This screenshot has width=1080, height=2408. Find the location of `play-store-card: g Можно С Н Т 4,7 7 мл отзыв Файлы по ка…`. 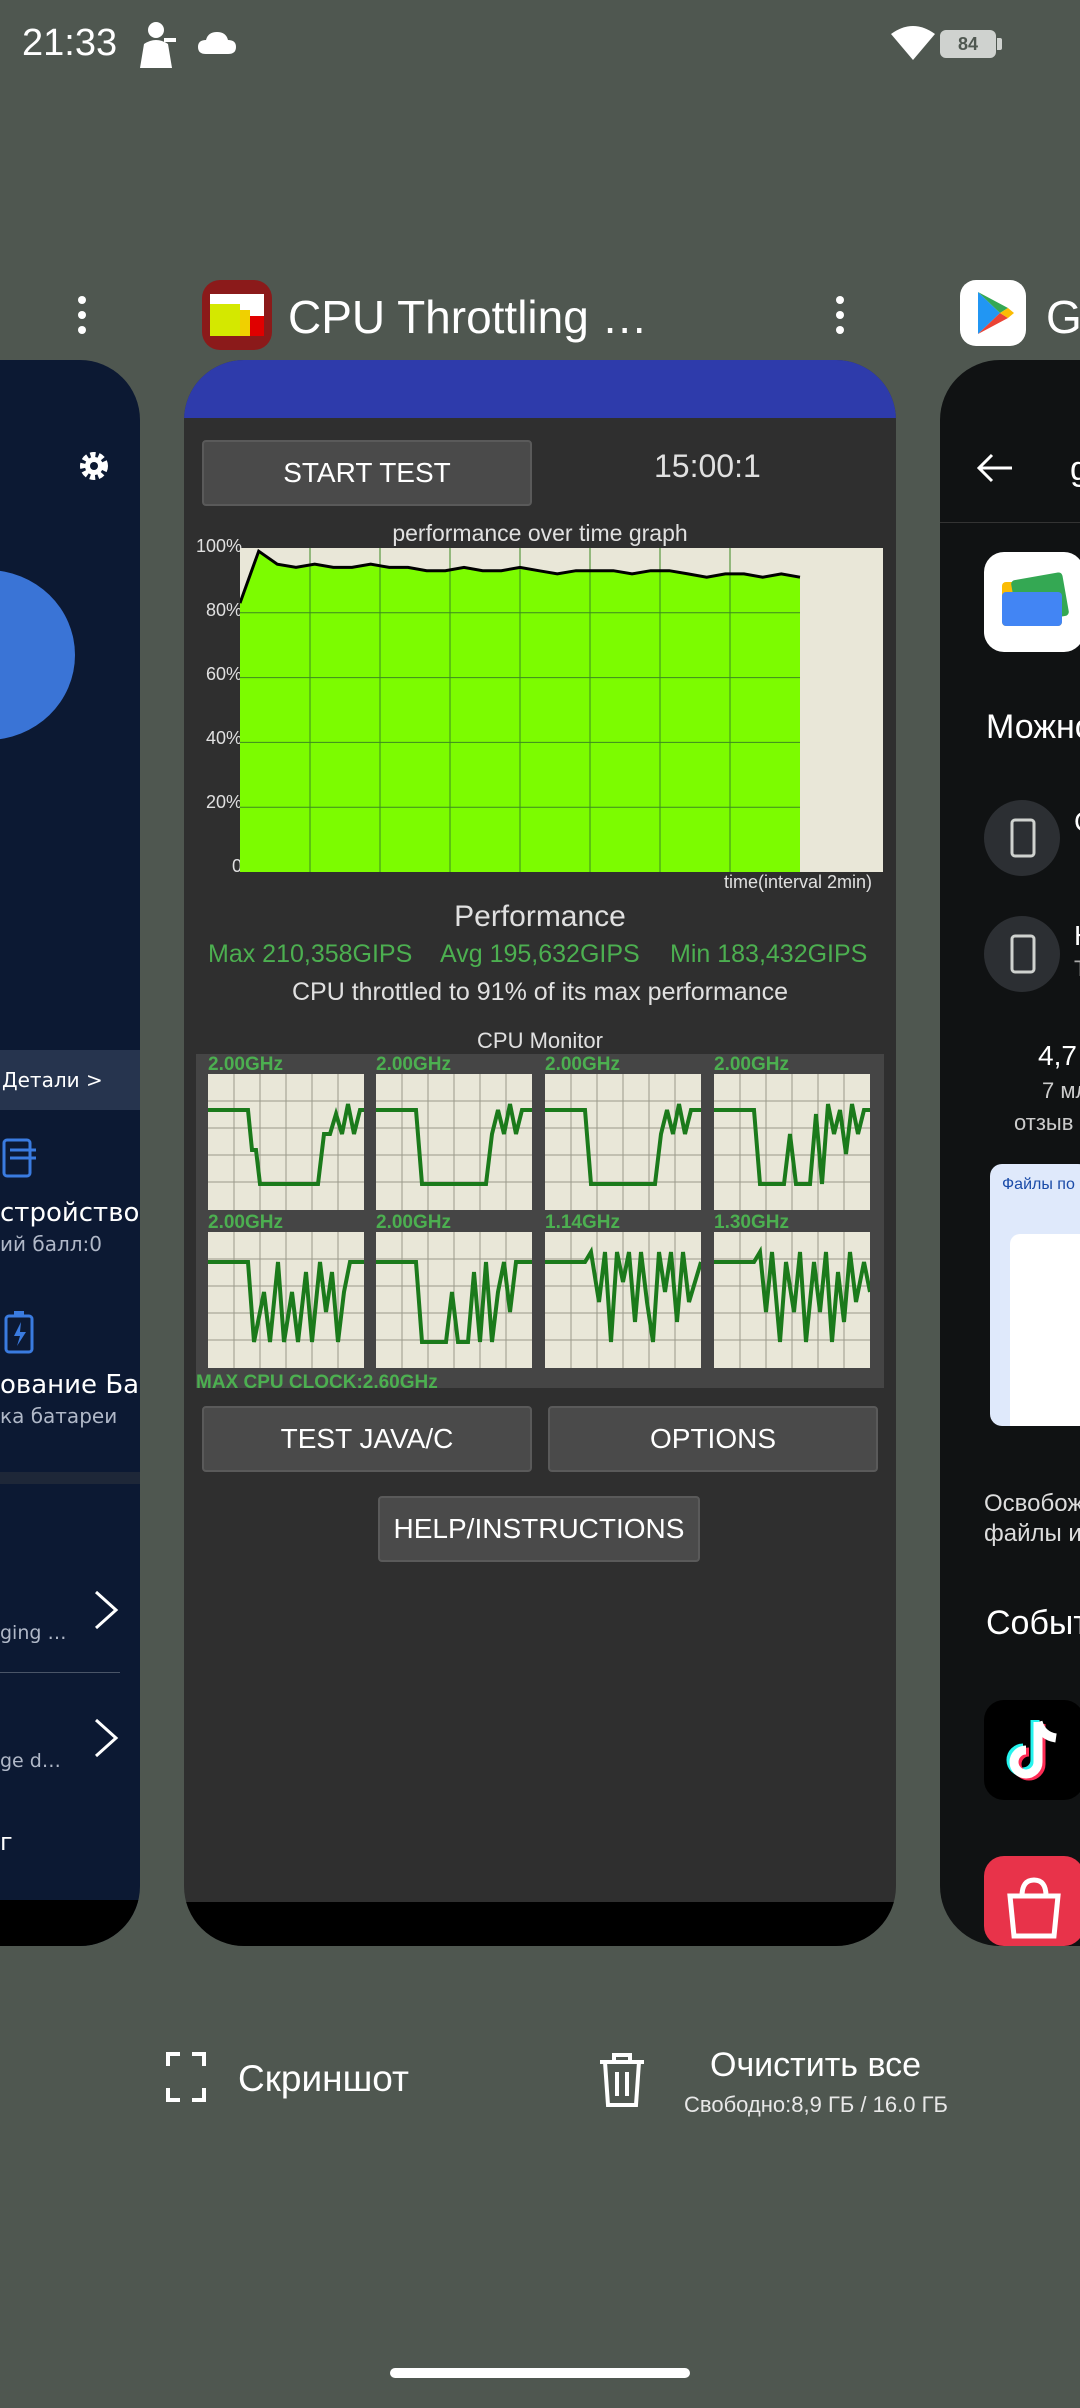

play-store-card: g Можно С Н Т 4,7 7 мл отзыв Файлы по ка… is located at coordinates (1010, 1153).